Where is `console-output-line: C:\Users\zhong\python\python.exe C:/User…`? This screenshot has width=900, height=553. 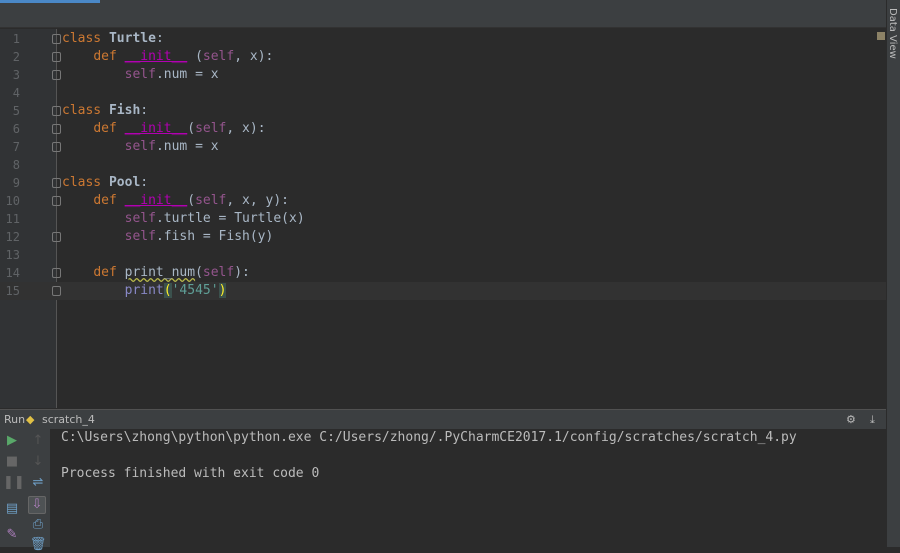 console-output-line: C:\Users\zhong\python\python.exe C:/User… is located at coordinates (429, 437).